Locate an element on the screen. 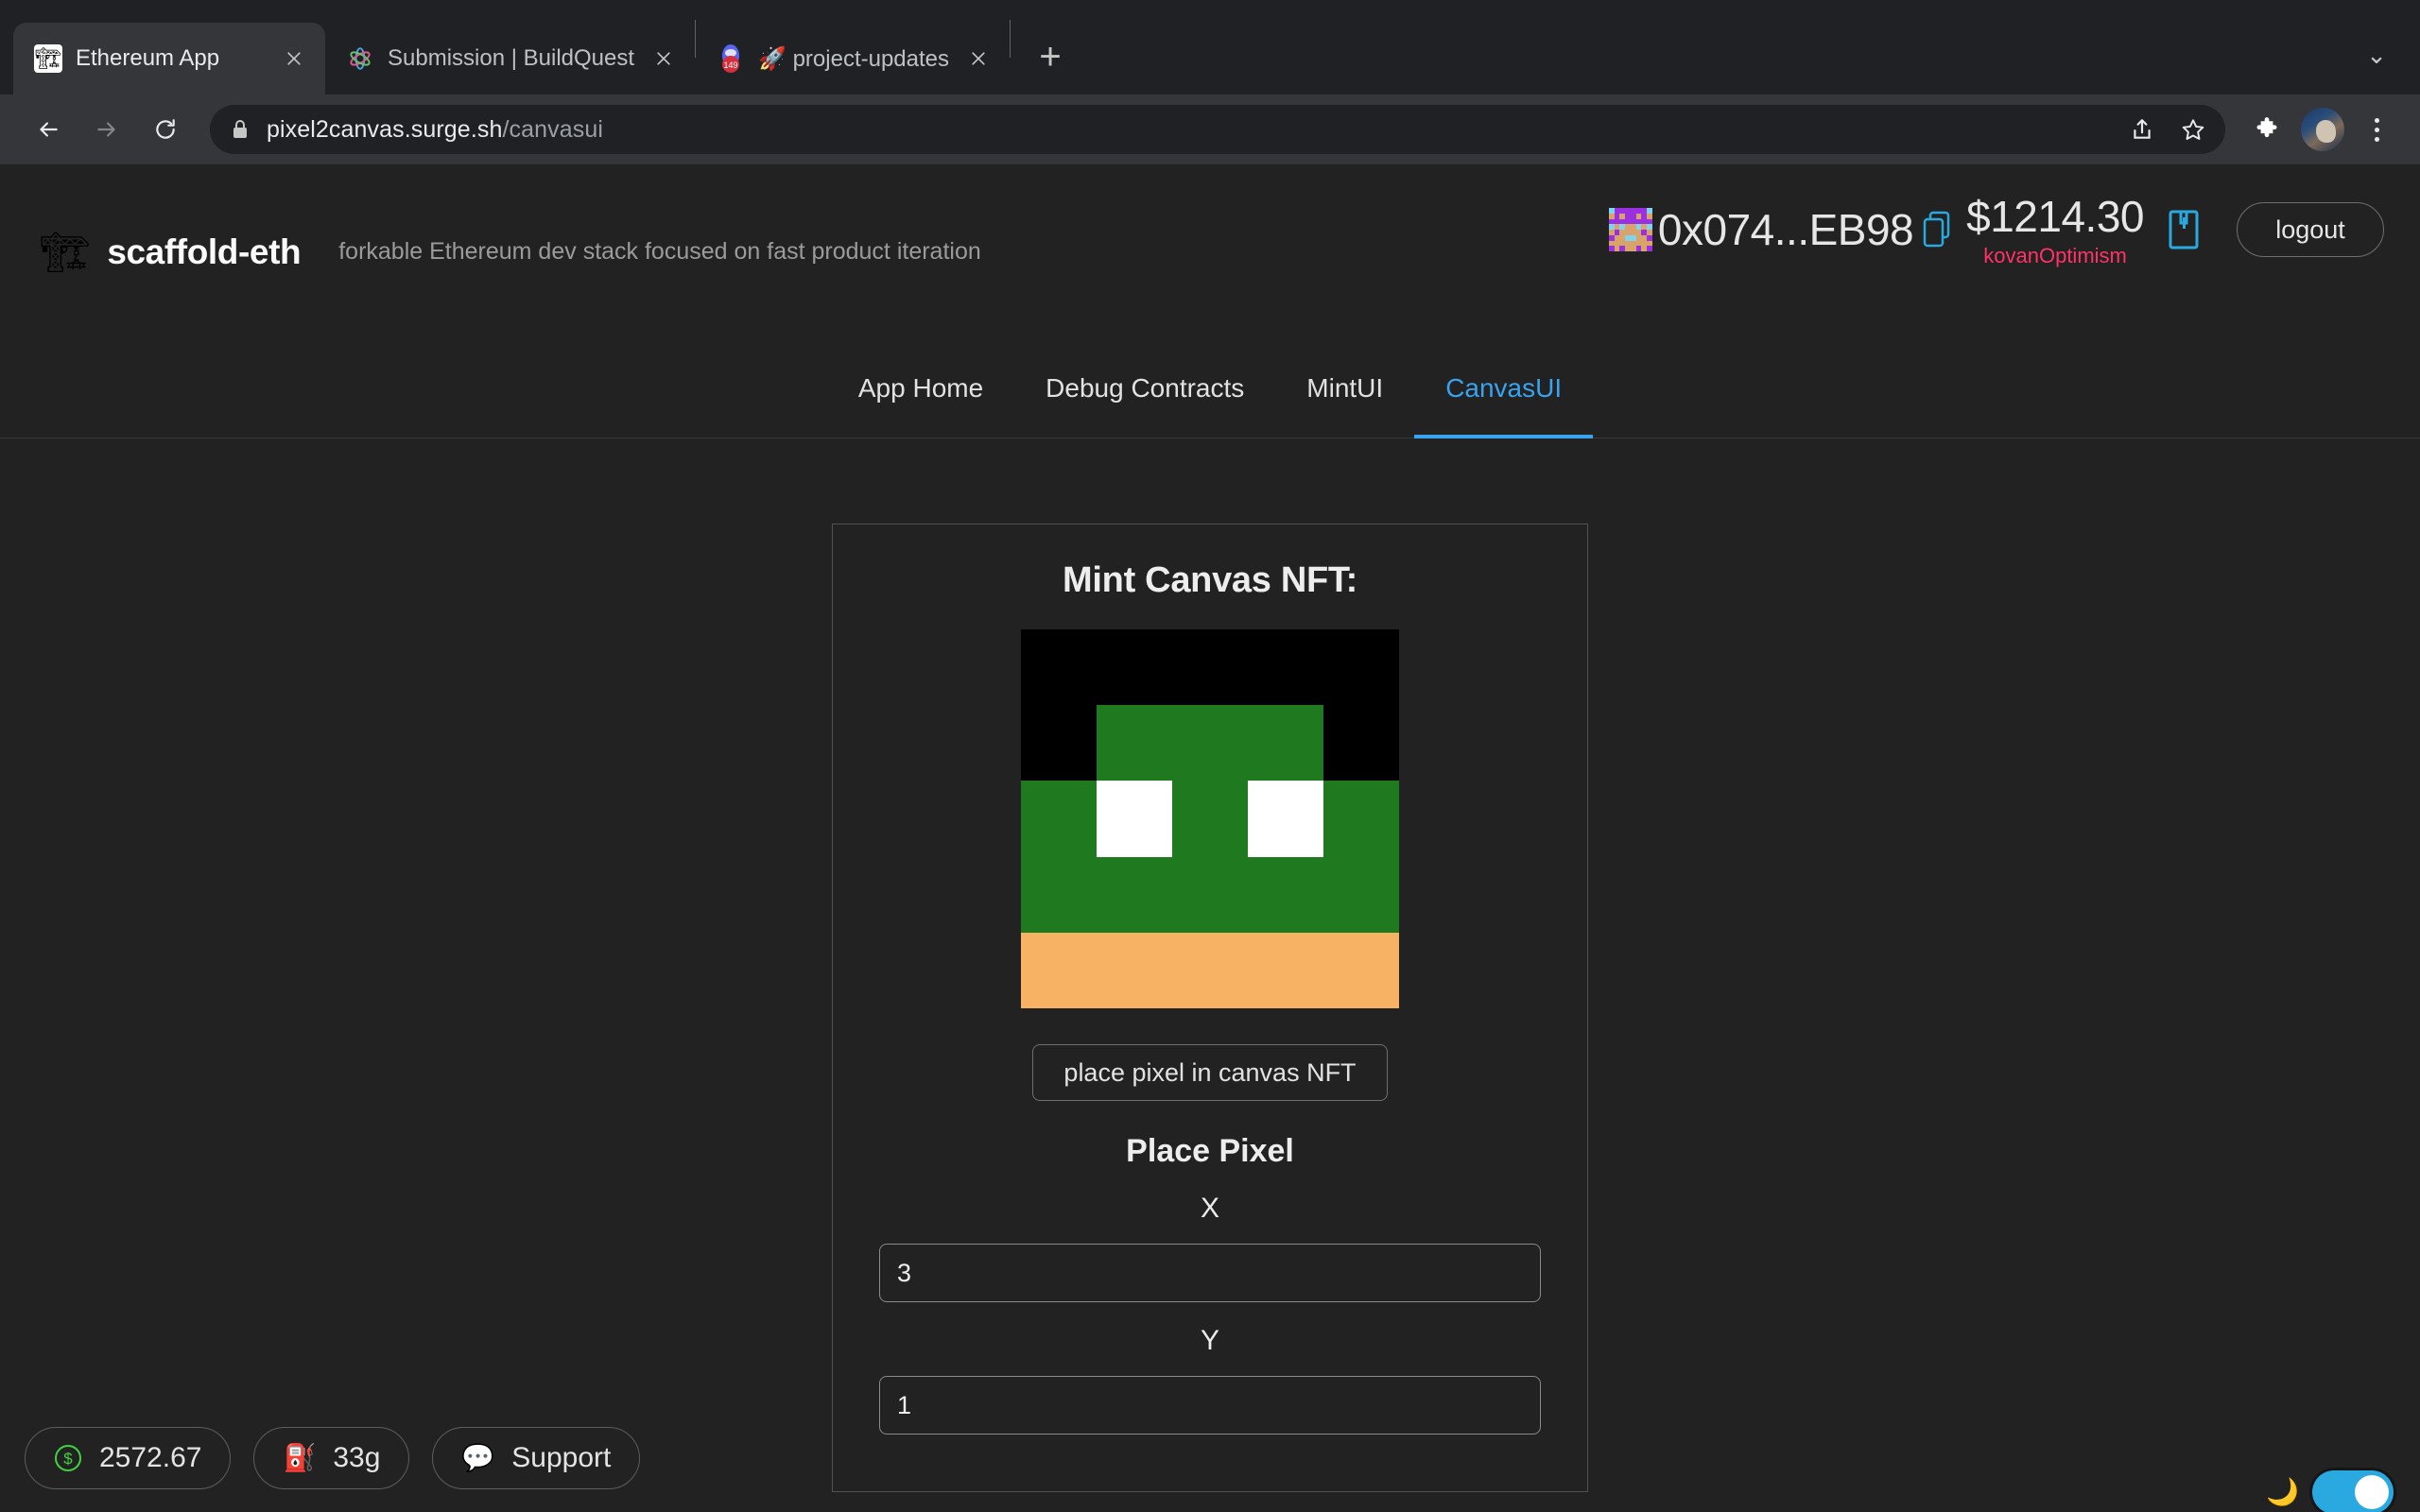  bookmark-star-icon is located at coordinates (2193, 129).